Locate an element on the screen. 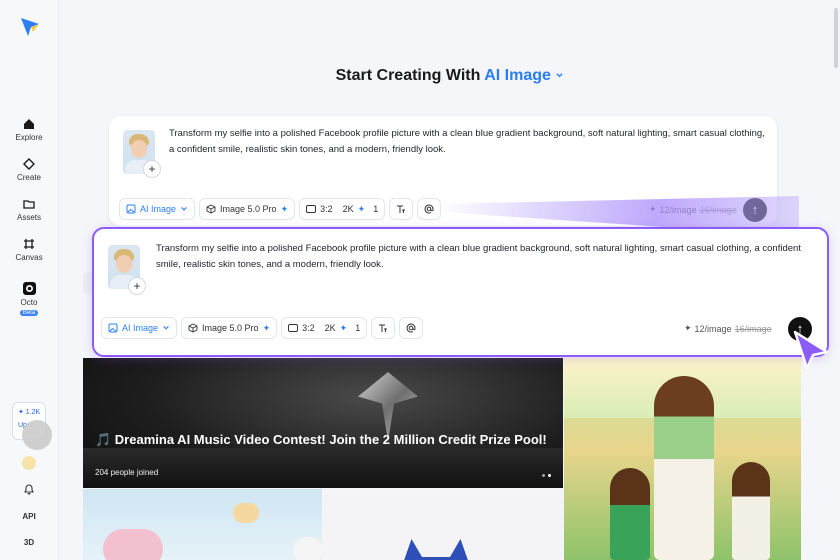  sidebar-item-octo: Octo Beta is located at coordinates (29, 299).